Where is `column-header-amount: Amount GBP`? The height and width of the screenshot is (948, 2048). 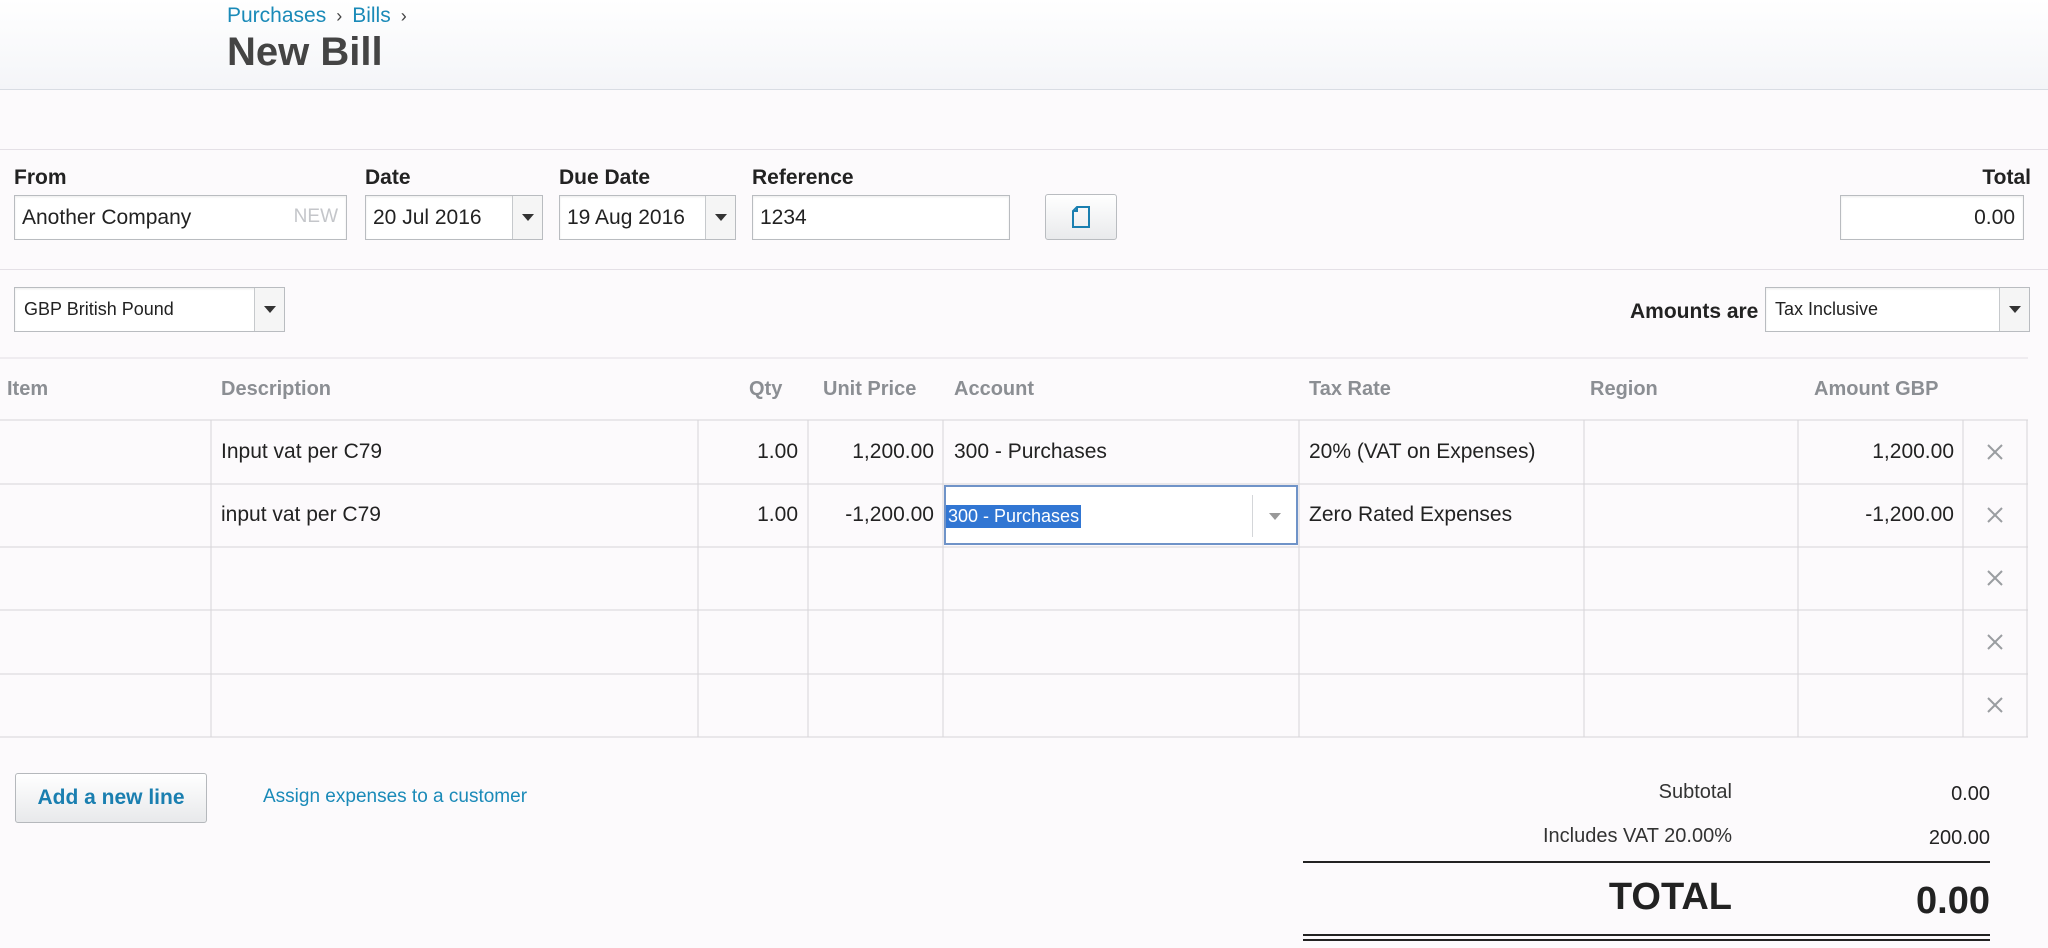 column-header-amount: Amount GBP is located at coordinates (1876, 389).